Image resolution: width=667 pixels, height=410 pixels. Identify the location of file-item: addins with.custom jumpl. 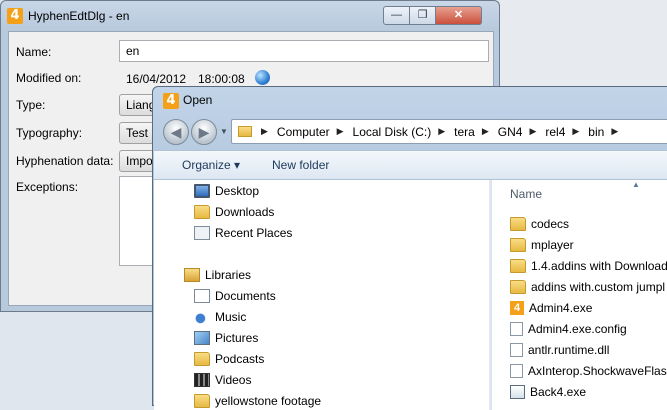
(587, 287).